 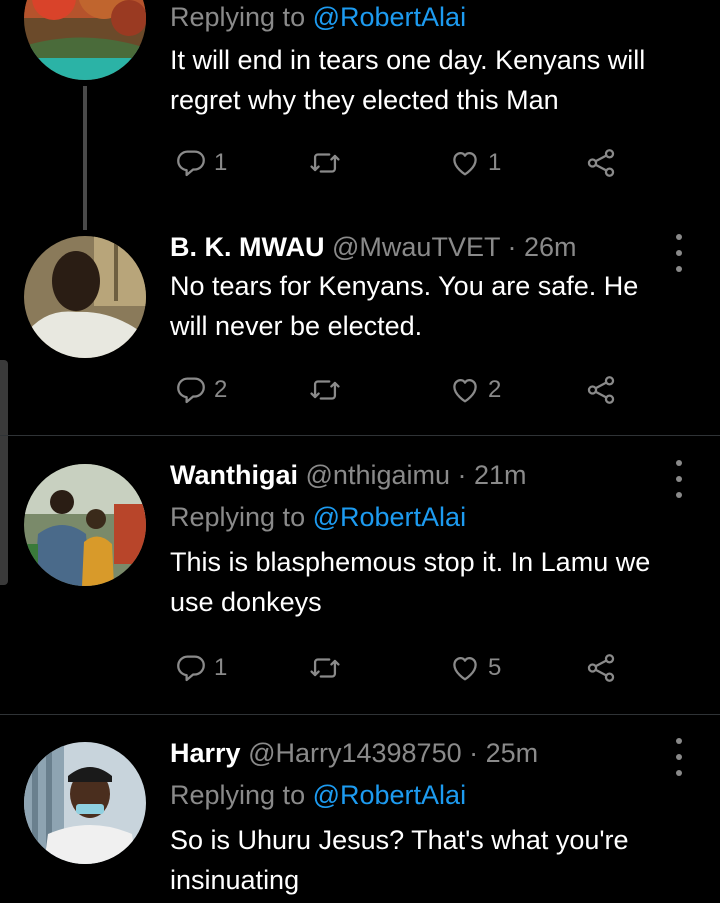 I want to click on reply-button: 2, so click(x=200, y=390).